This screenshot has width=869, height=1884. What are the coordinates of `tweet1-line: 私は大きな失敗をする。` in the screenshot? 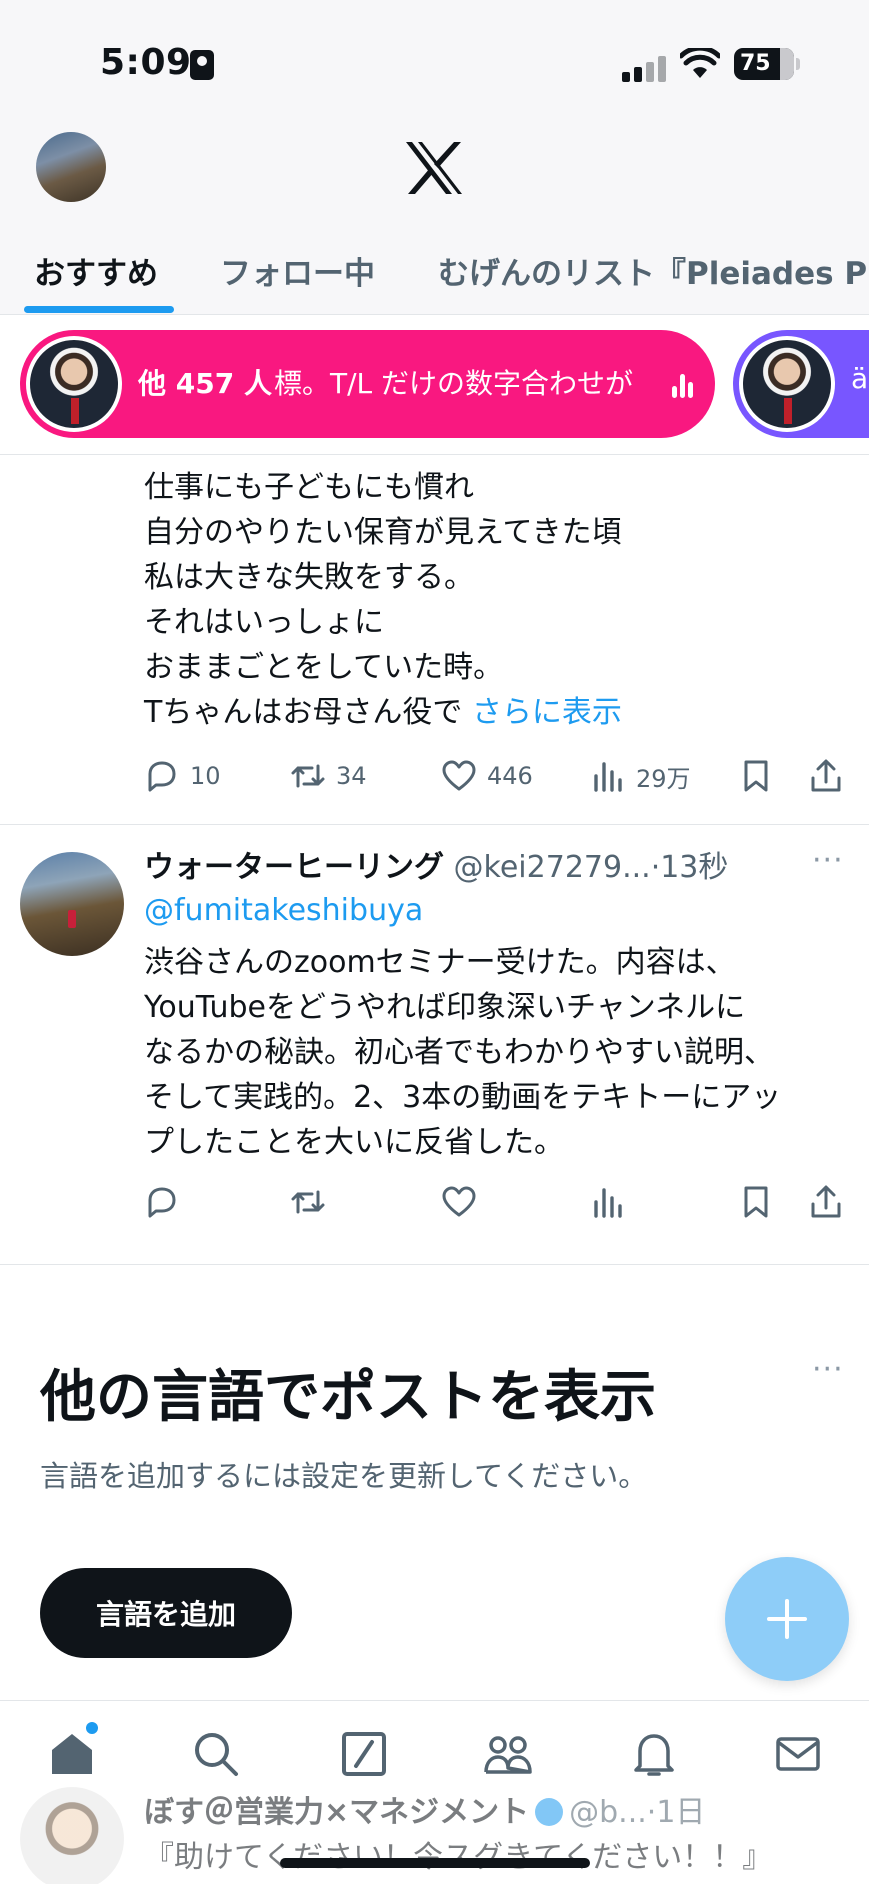 It's located at (309, 577).